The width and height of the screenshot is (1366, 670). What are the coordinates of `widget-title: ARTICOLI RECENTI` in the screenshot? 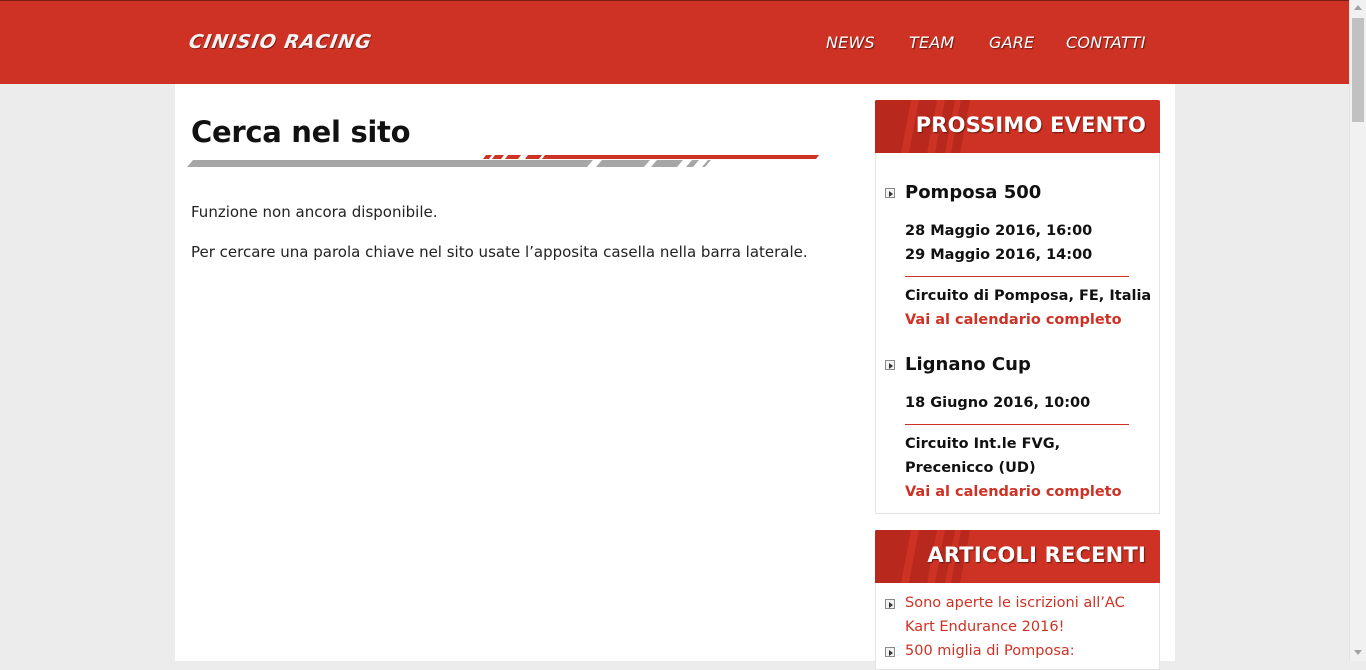 It's located at (1036, 555).